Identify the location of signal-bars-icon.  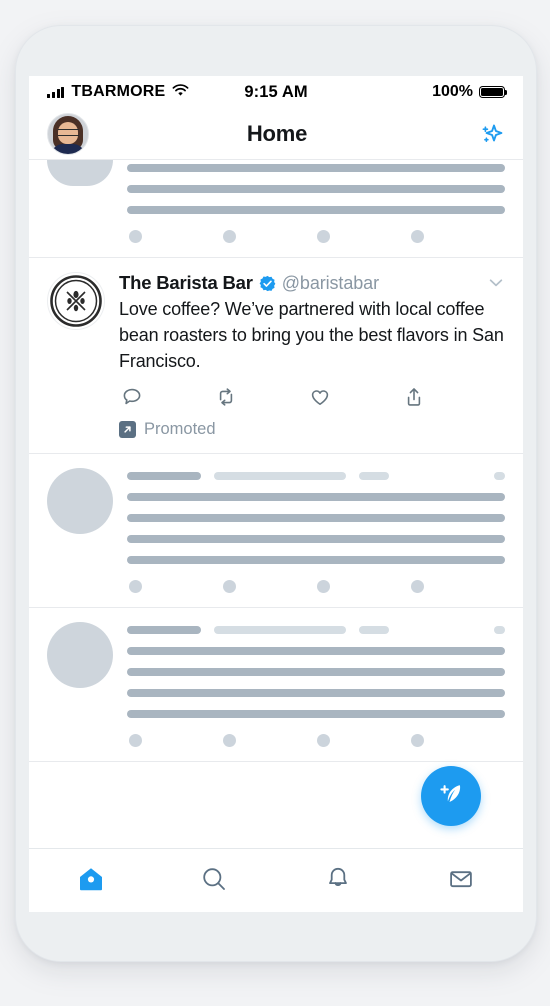
(56, 92).